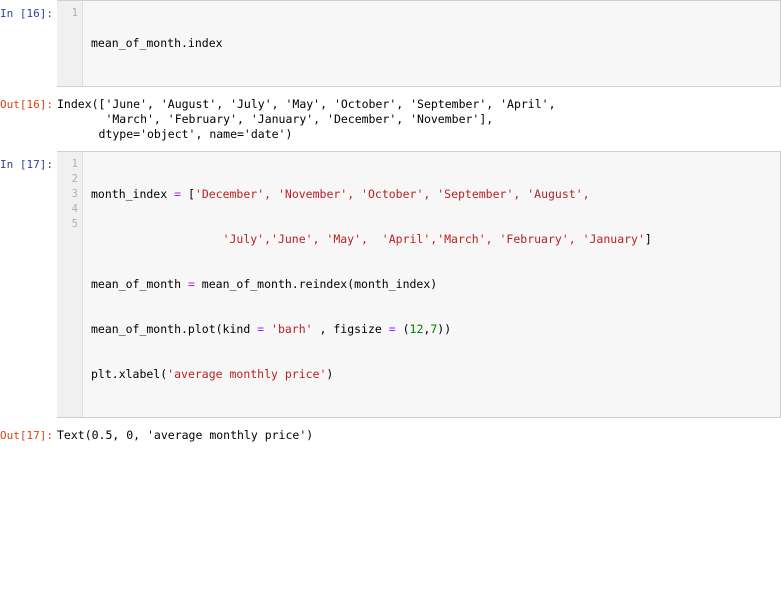 The image size is (781, 597). What do you see at coordinates (288, 329) in the screenshot?
I see `code-token-string: 'barh'` at bounding box center [288, 329].